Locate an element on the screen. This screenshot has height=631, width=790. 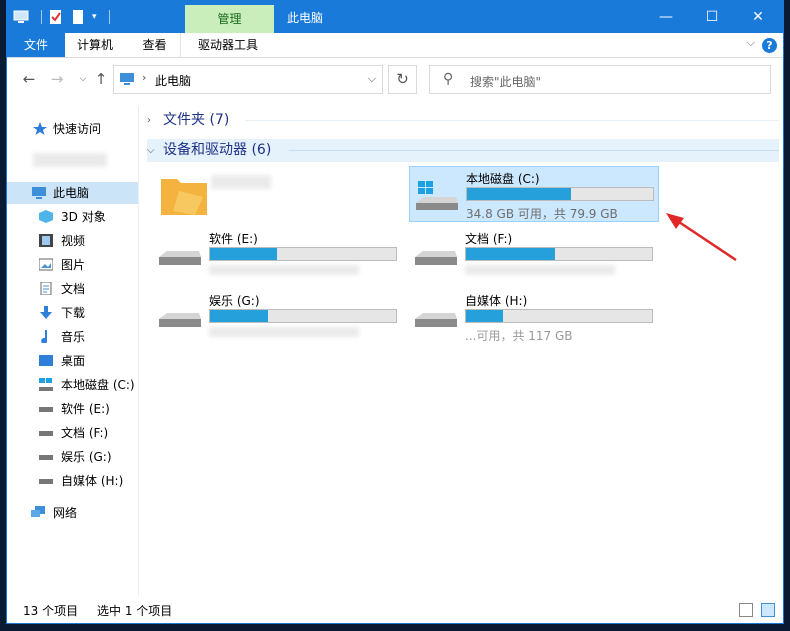
sidebar-item-pictures: 图片 is located at coordinates (72, 265).